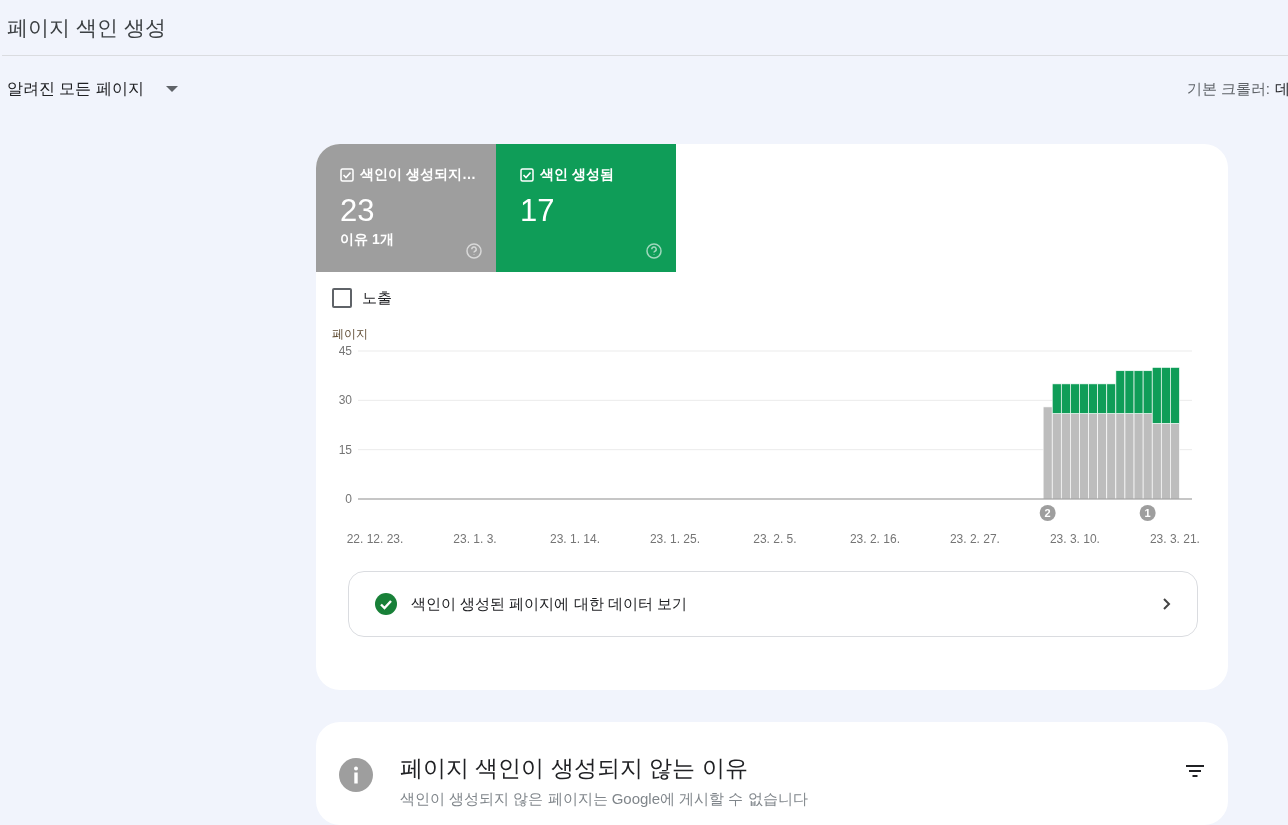  I want to click on filter-icon, so click(1195, 771).